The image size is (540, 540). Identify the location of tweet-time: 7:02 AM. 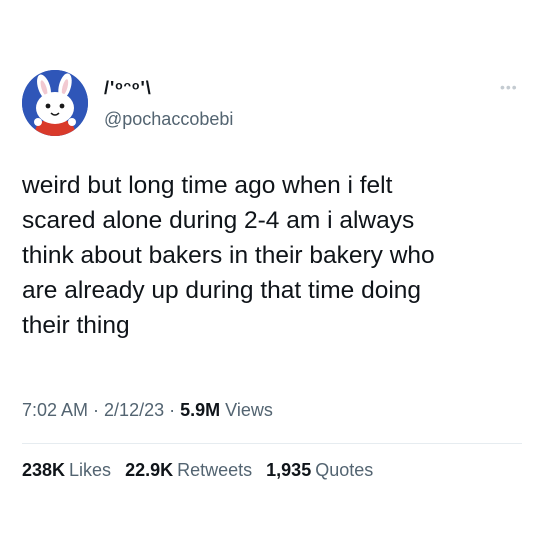
(55, 410).